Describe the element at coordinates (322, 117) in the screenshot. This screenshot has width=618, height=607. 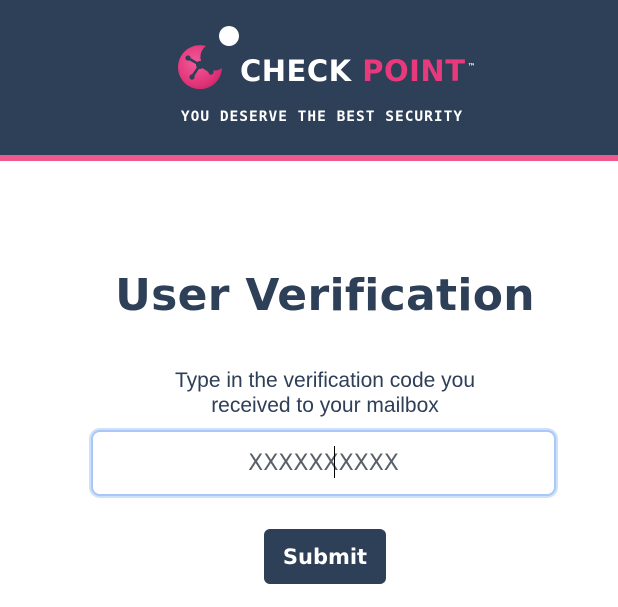
I see `header-tagline: YOU DESERVE THE BEST SECURITY` at that location.